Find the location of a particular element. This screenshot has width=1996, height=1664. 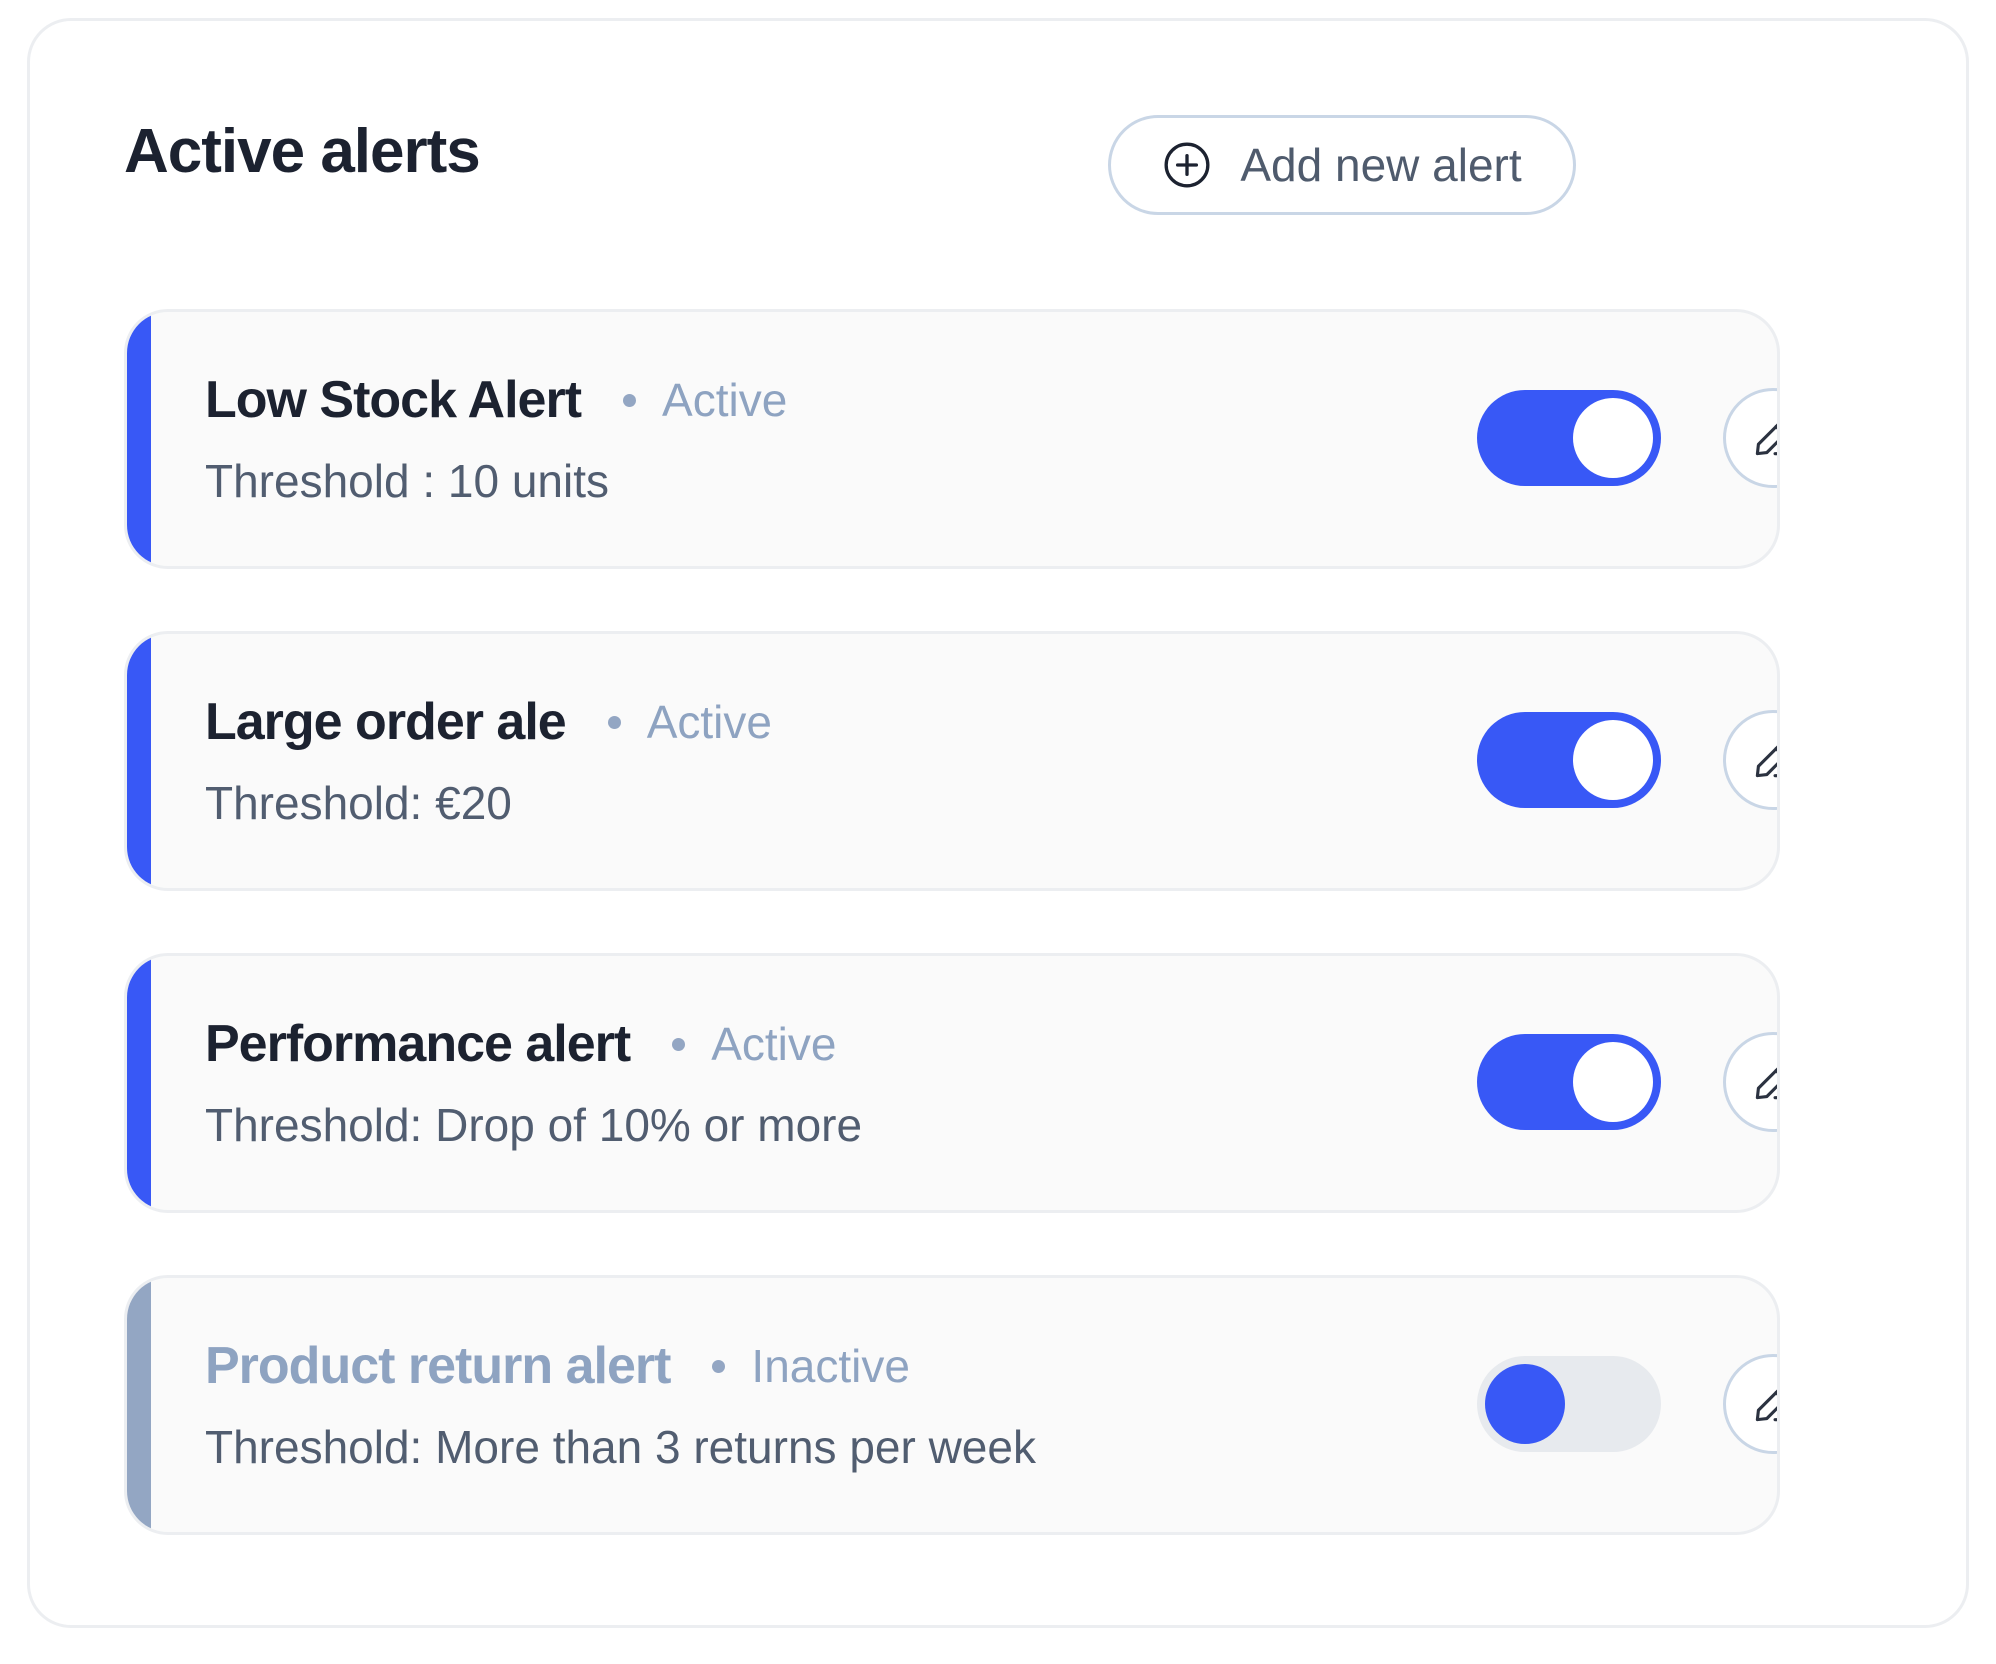

alert-status: Inactive is located at coordinates (830, 1366).